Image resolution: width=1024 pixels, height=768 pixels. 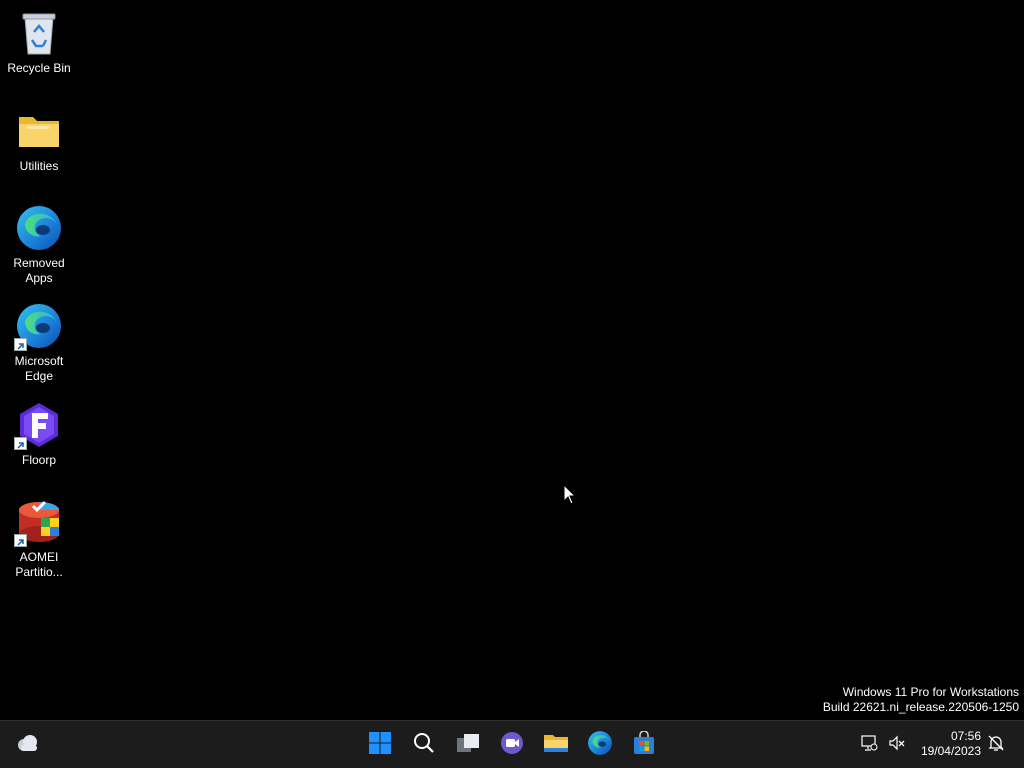 I want to click on folder-icon, so click(x=39, y=131).